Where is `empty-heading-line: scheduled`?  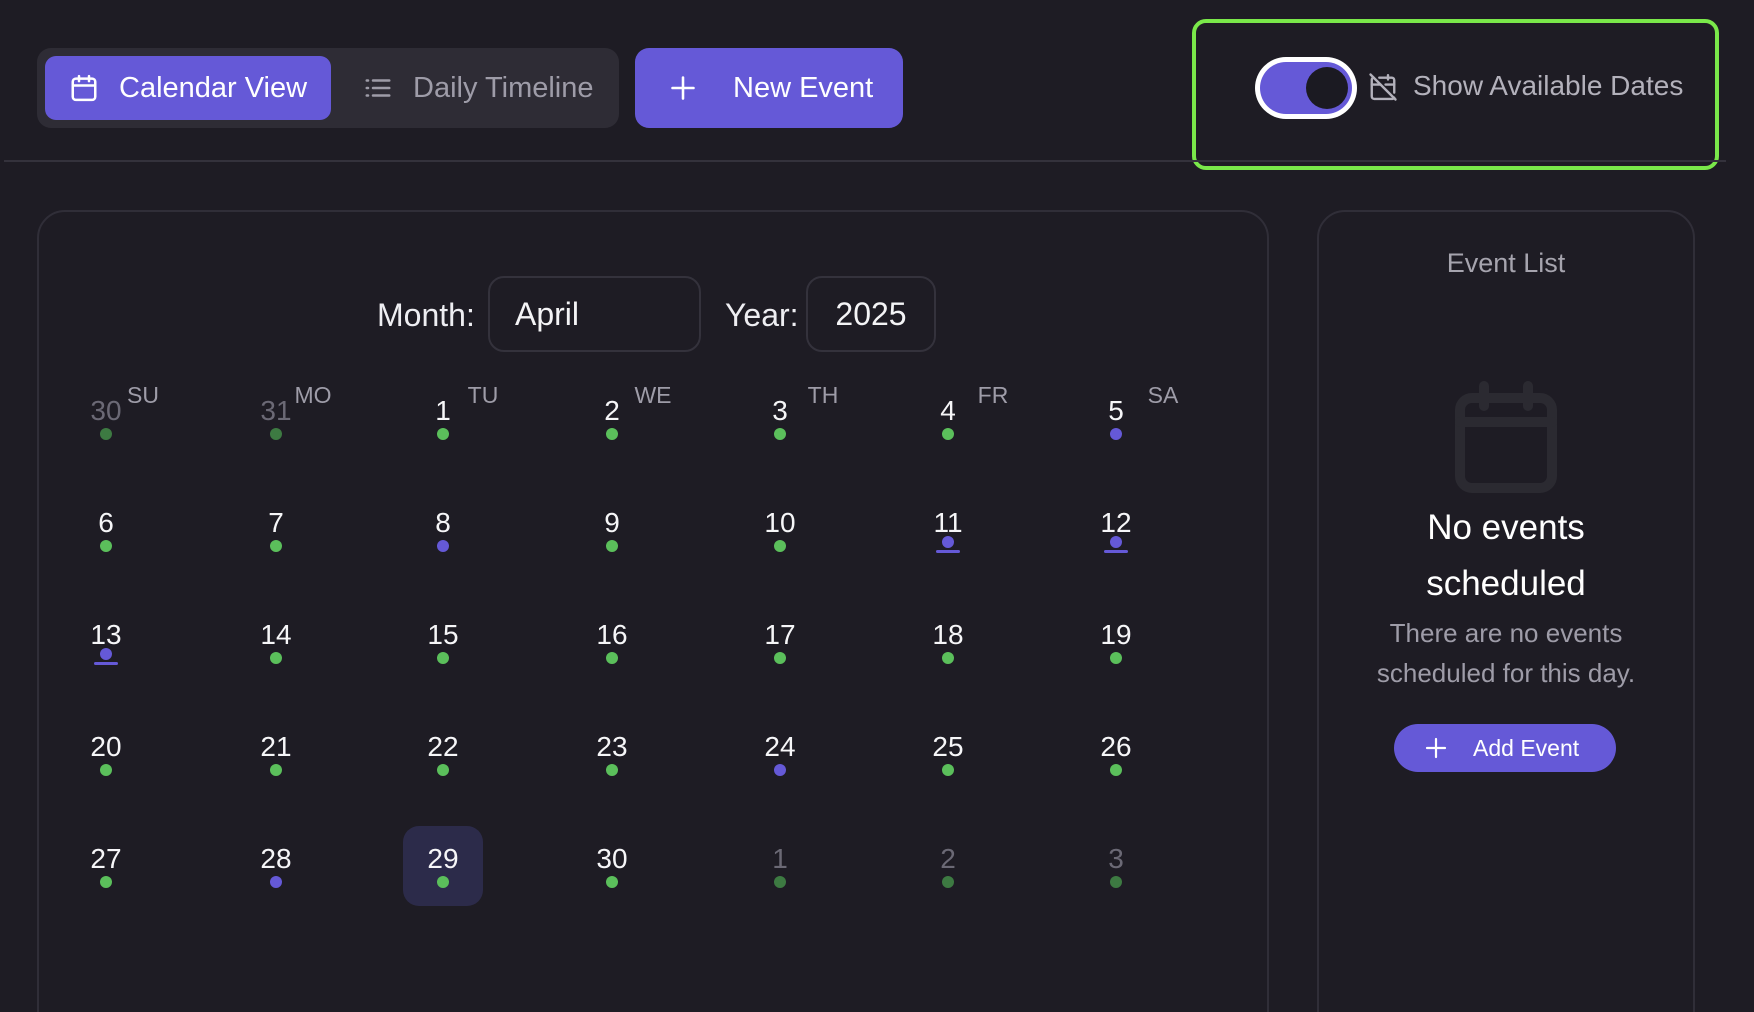
empty-heading-line: scheduled is located at coordinates (1506, 583).